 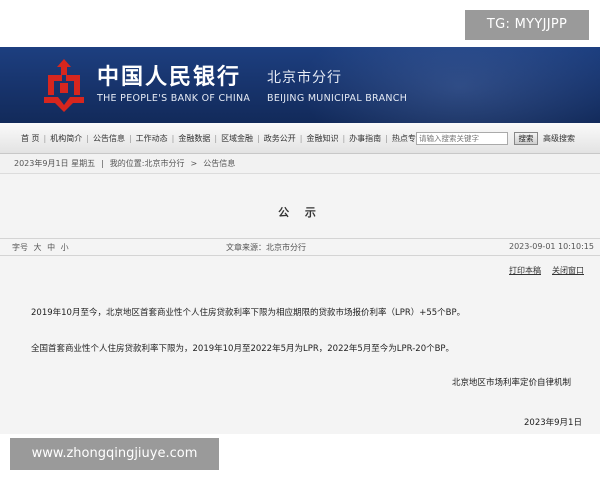 I want to click on current-date: 2023年9月1日 星期五, so click(x=55, y=163).